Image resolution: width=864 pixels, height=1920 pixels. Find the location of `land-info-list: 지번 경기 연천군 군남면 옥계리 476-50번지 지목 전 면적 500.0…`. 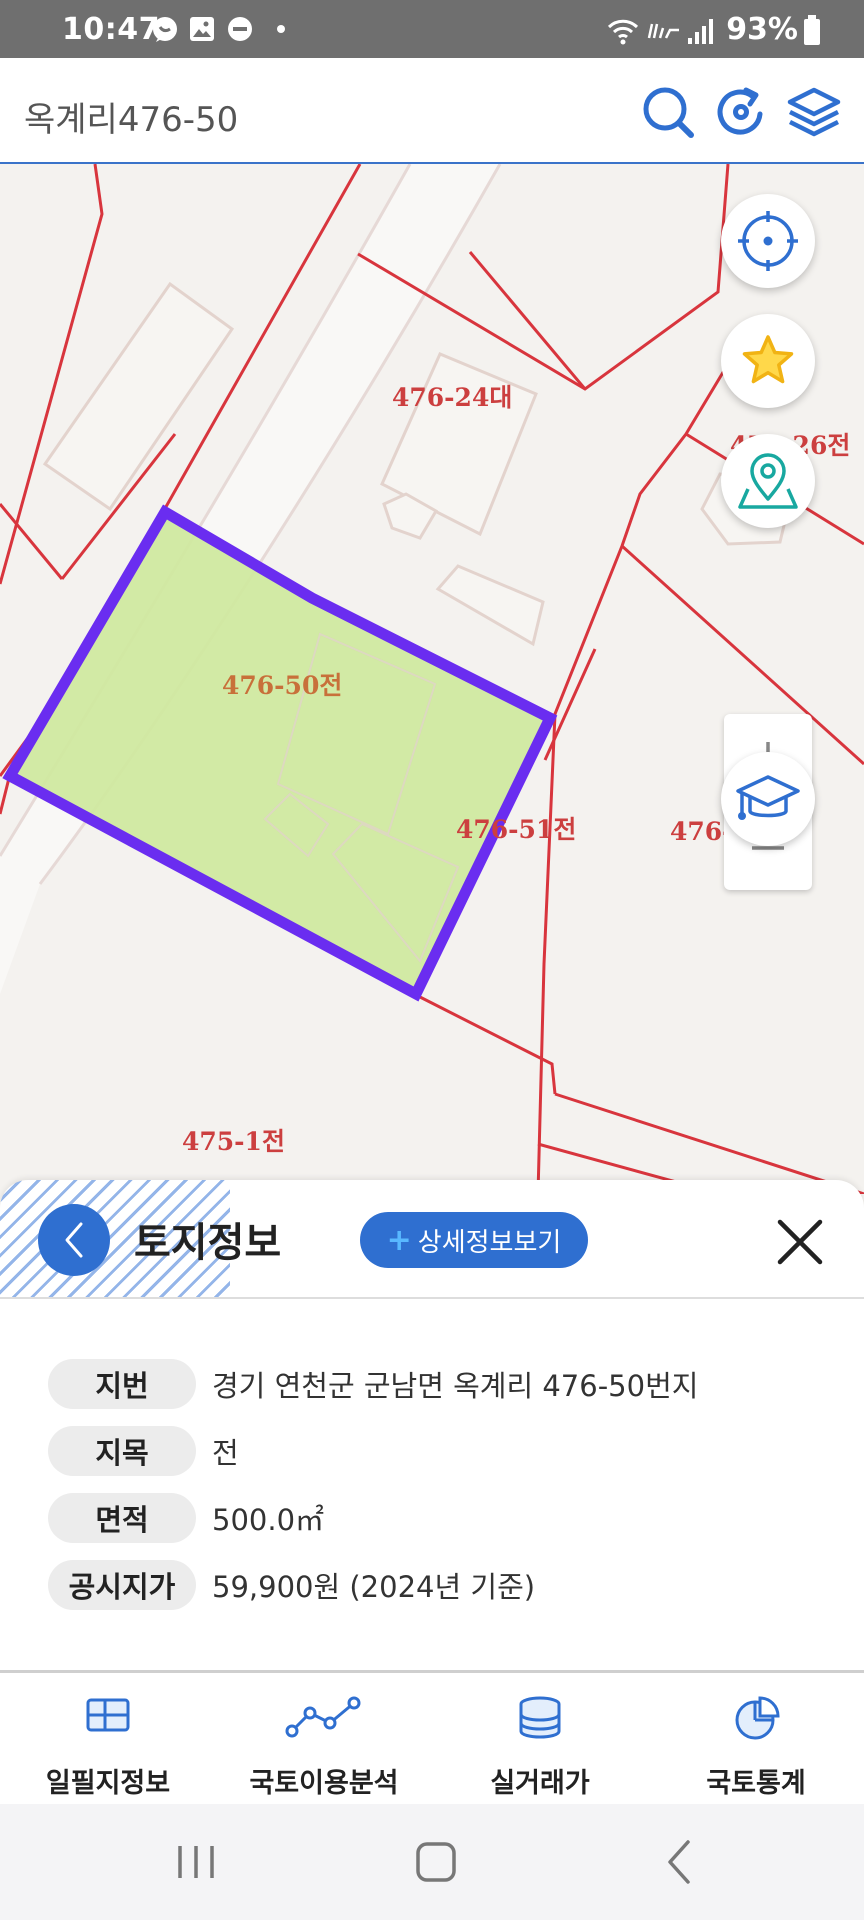

land-info-list: 지번 경기 연천군 군남면 옥계리 476-50번지 지목 전 면적 500.0… is located at coordinates (373, 1492).